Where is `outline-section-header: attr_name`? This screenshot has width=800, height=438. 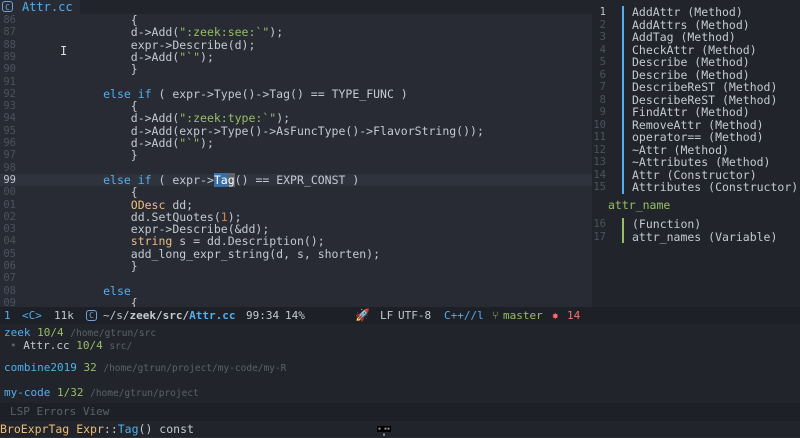
outline-section-header: attr_name is located at coordinates (639, 205).